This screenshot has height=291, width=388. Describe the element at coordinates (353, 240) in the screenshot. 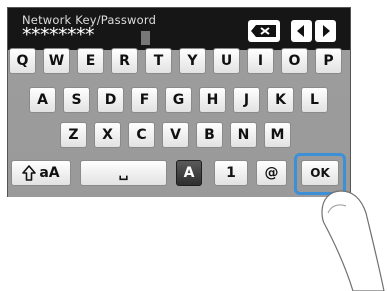

I see `pointing-finger` at that location.